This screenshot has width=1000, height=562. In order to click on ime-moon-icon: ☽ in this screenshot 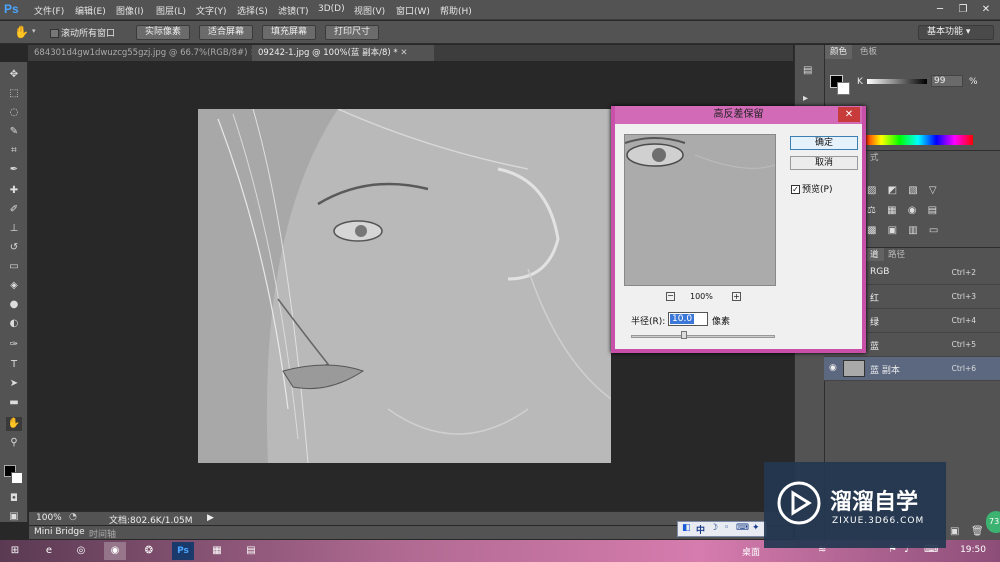, I will do `click(714, 528)`.